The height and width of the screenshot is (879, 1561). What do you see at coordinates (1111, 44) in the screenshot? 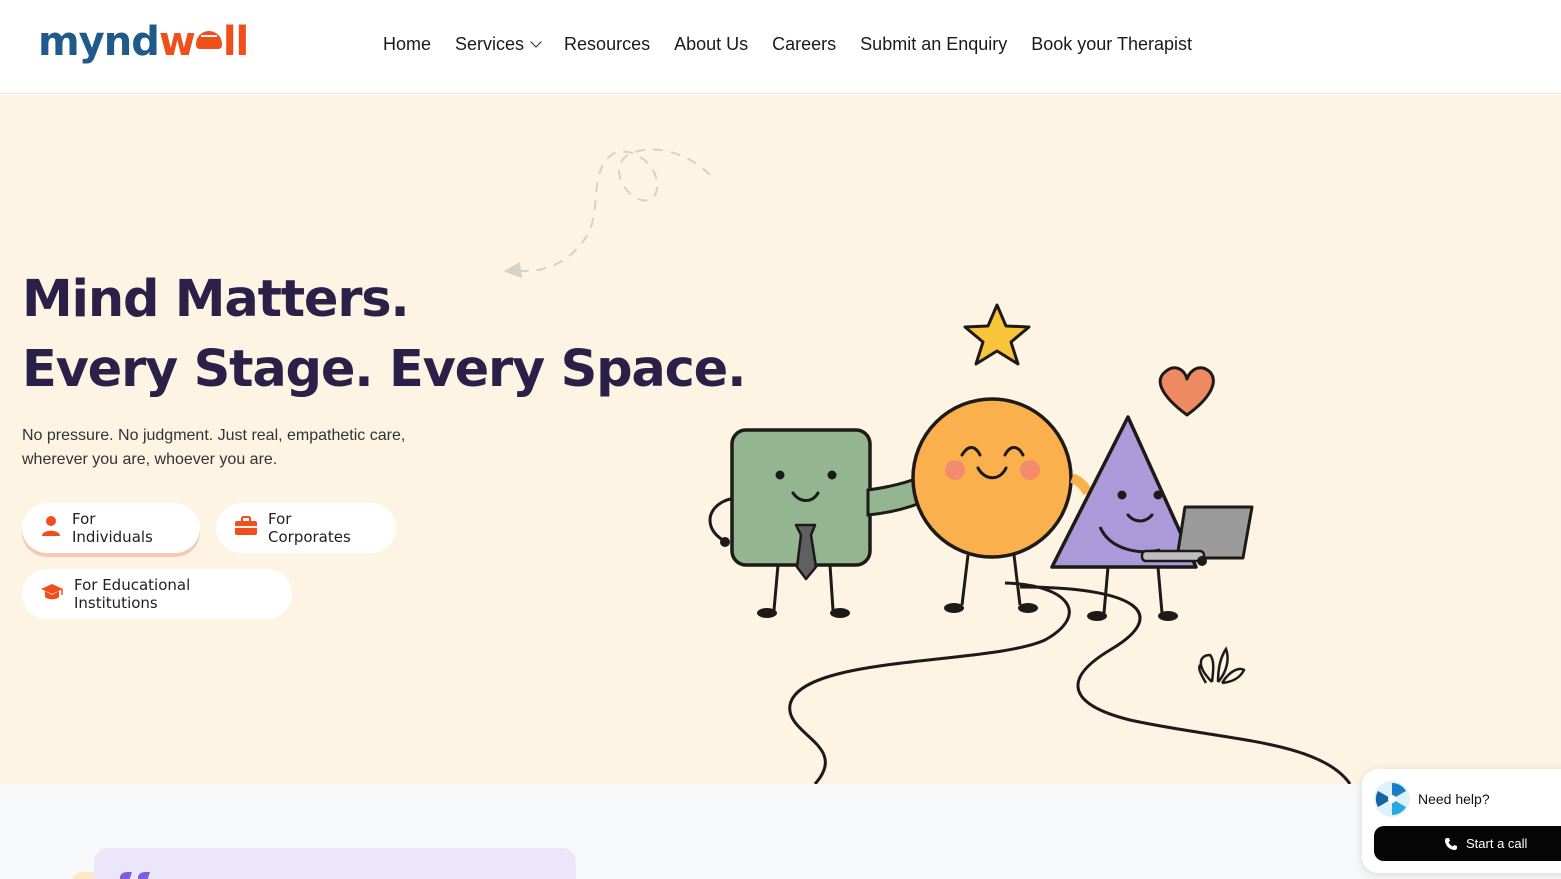
I see `nav-book-therapist: Book your Therapist` at bounding box center [1111, 44].